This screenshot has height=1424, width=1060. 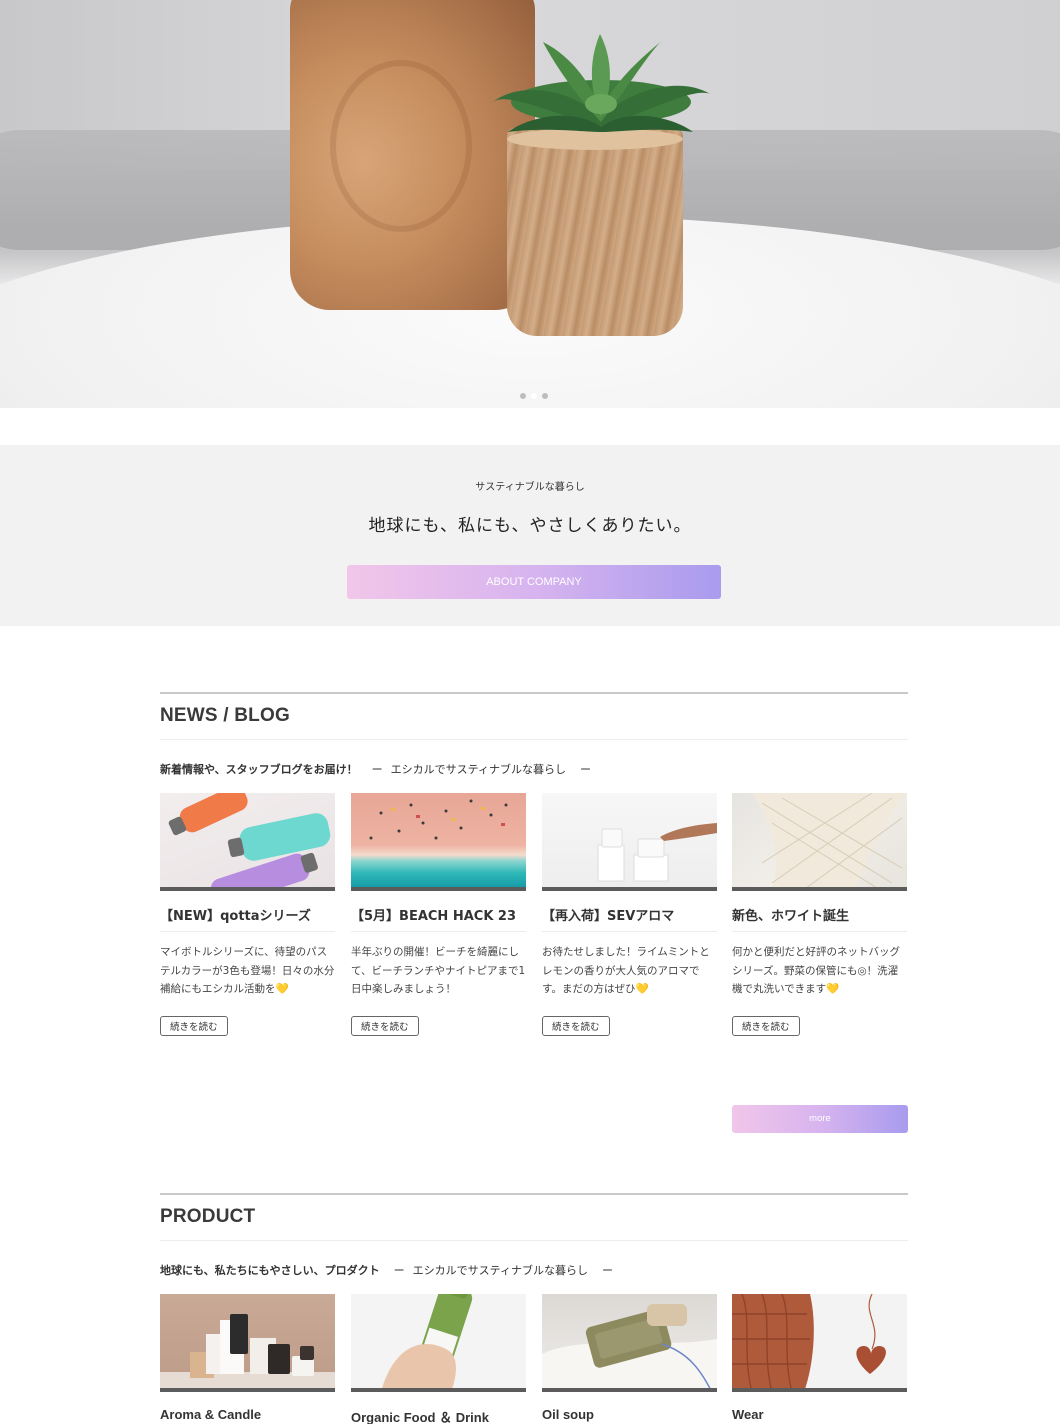 I want to click on product-lead-bold: 地球にも、私たちにもやさしい、プロダクト, so click(x=270, y=1270).